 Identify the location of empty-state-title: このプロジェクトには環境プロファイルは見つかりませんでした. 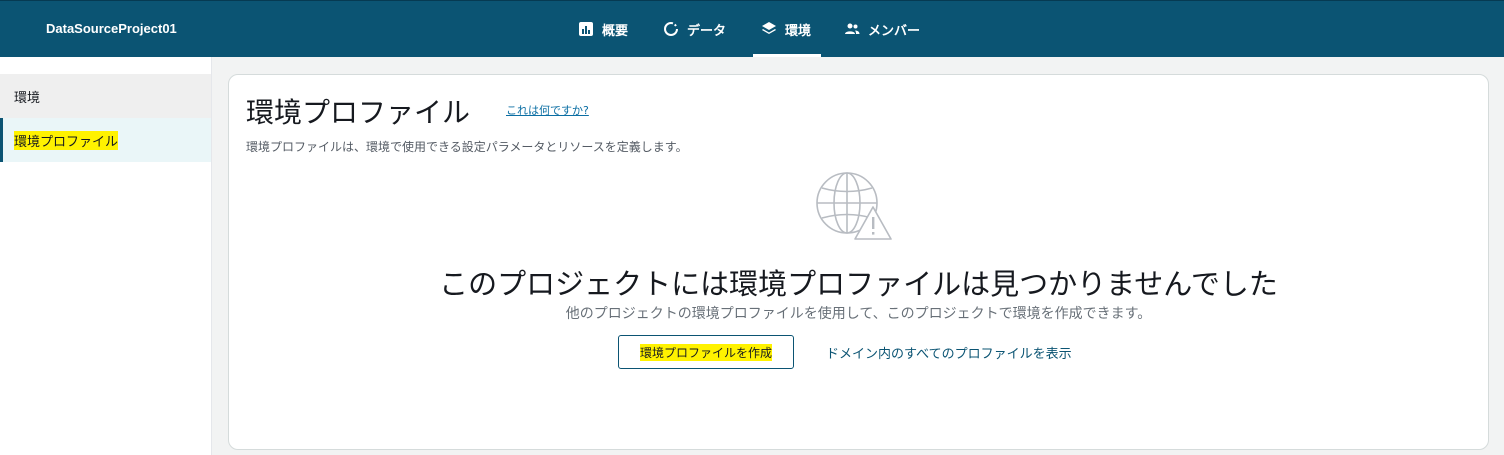
(858, 284).